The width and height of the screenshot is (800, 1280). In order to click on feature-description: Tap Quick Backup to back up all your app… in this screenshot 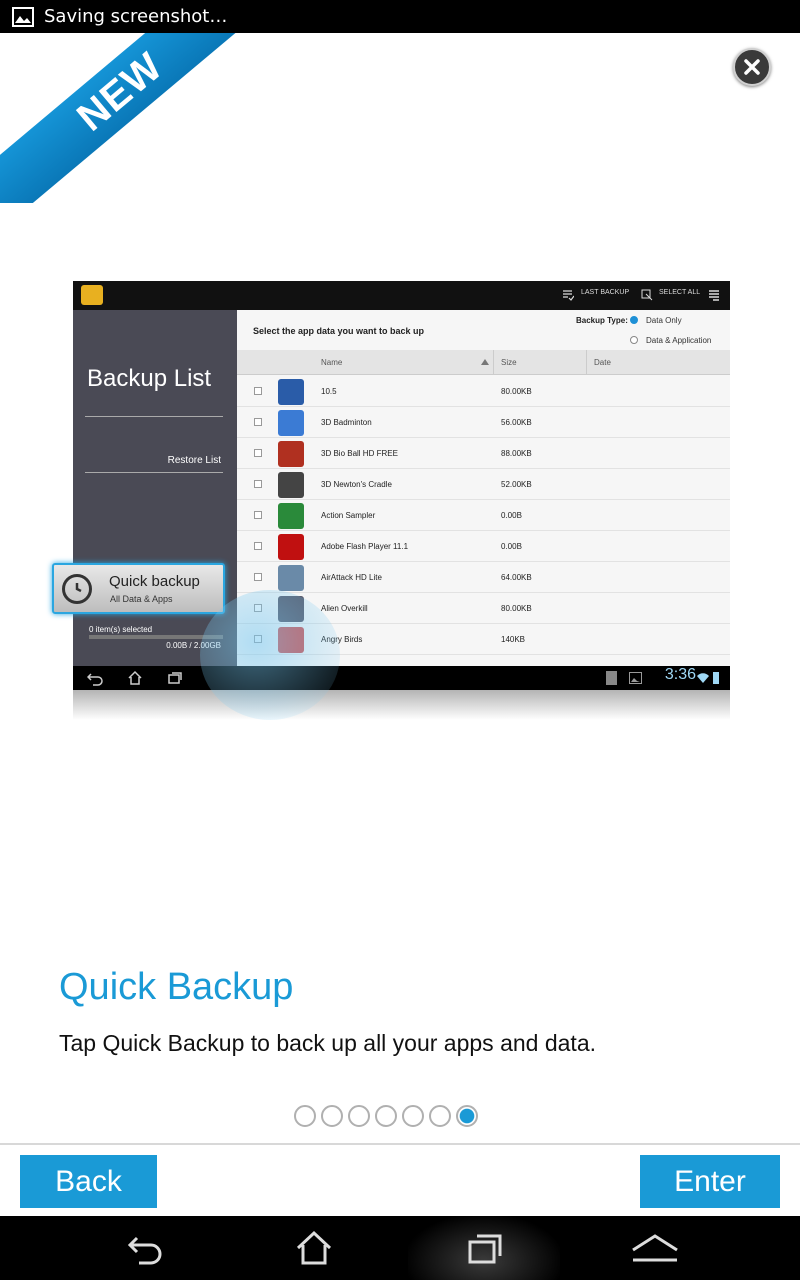, I will do `click(327, 1043)`.